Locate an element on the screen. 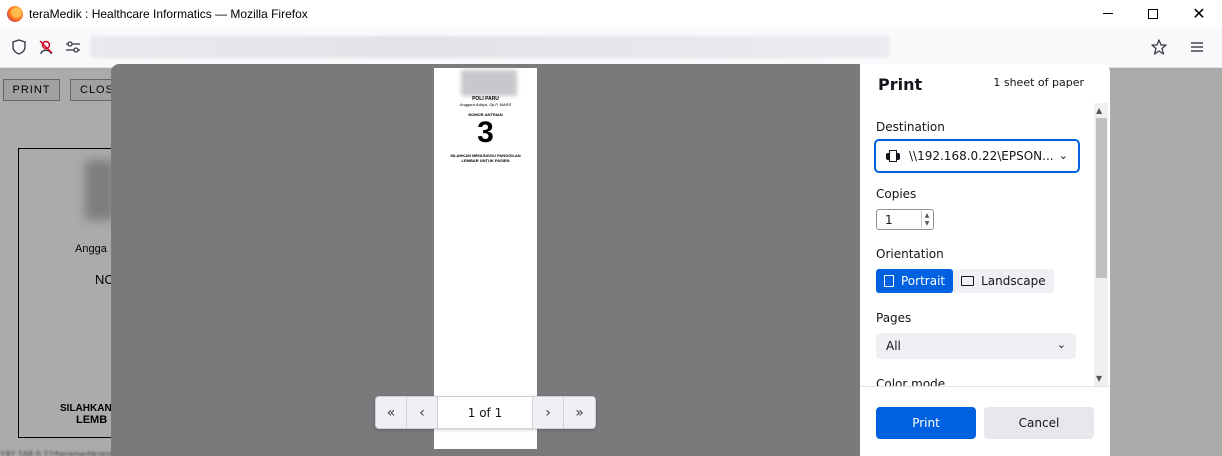  page-indicator: 1 of 1 is located at coordinates (485, 412).